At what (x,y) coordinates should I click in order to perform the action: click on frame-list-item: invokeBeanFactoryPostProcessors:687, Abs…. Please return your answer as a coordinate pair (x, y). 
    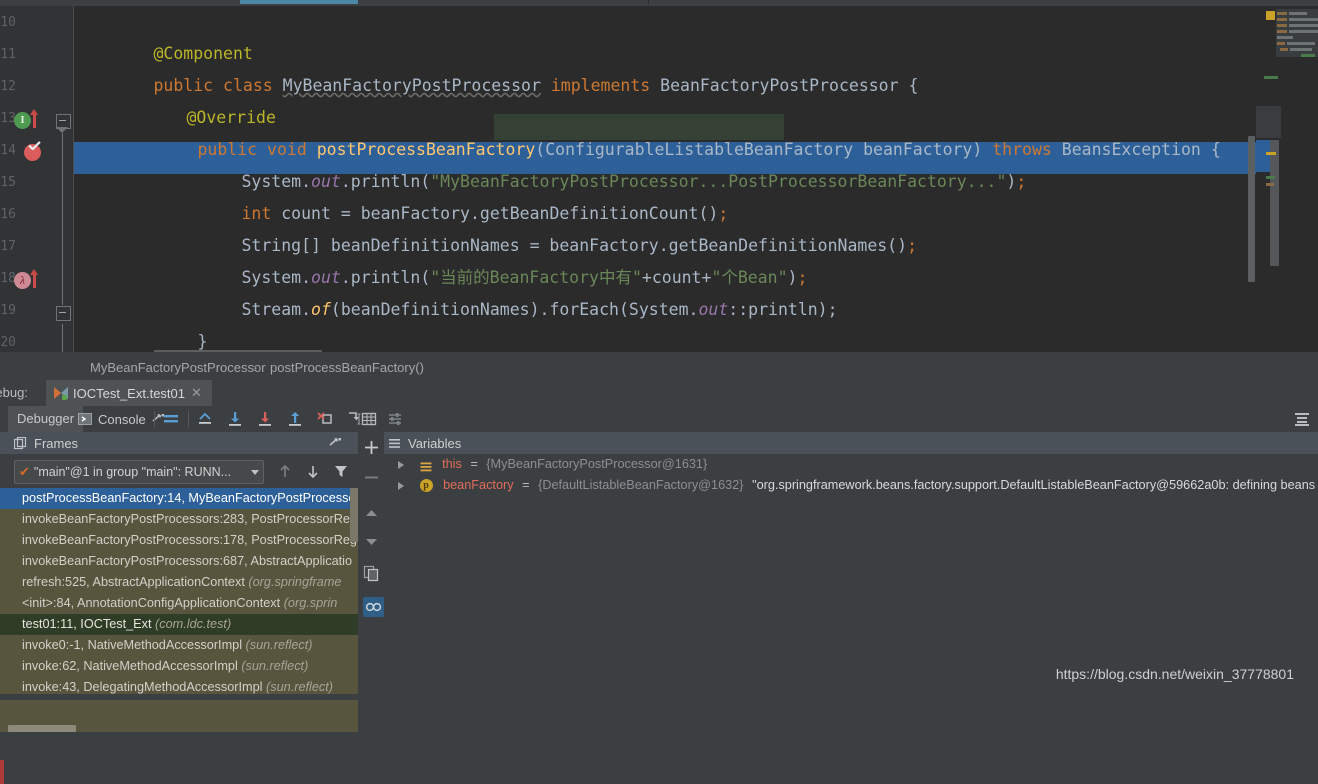
    Looking at the image, I should click on (179, 561).